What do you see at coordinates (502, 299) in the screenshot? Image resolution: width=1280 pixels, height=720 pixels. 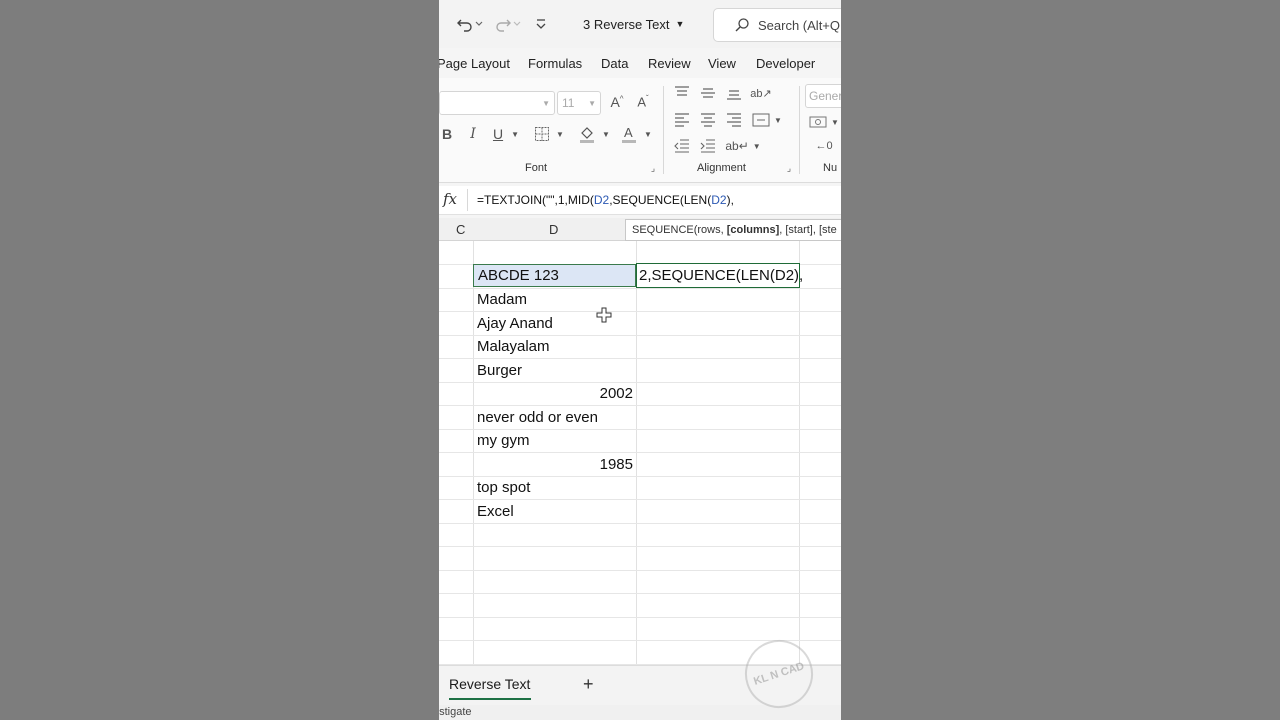 I see `cell-d3: Madam` at bounding box center [502, 299].